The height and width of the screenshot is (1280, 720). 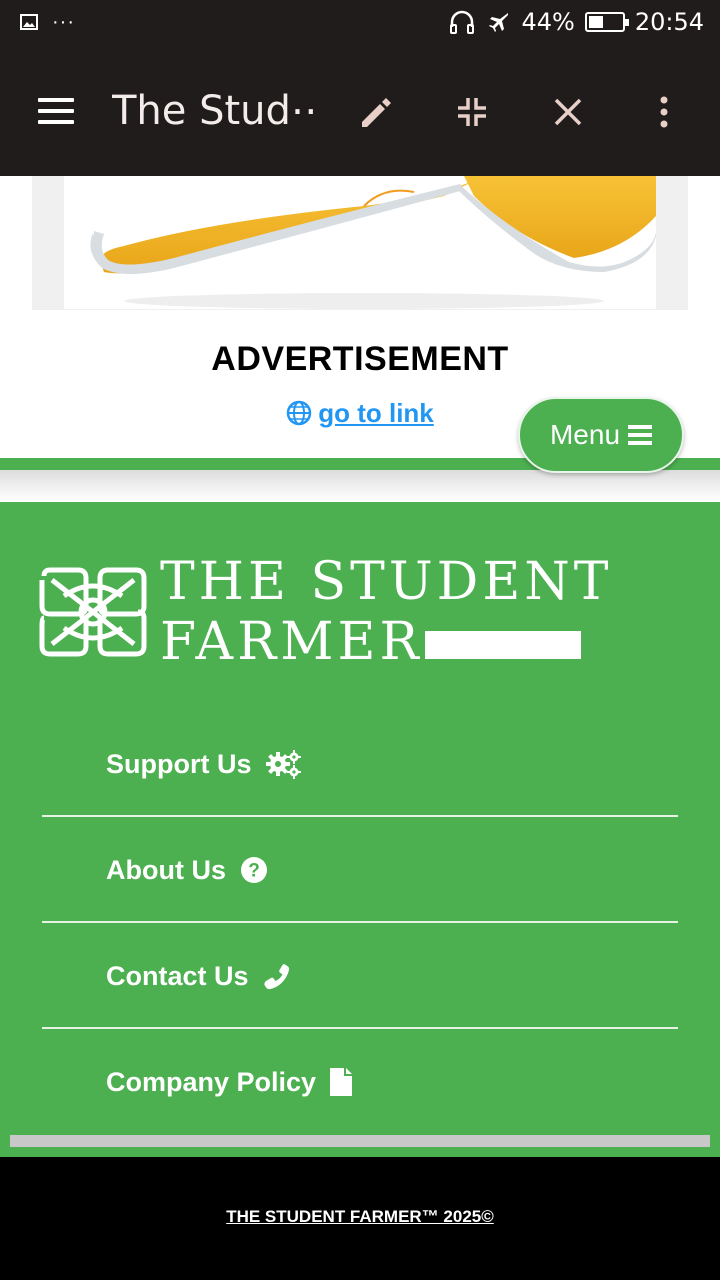 What do you see at coordinates (360, 359) in the screenshot?
I see `advertisement-label: ADVERTISEMENT` at bounding box center [360, 359].